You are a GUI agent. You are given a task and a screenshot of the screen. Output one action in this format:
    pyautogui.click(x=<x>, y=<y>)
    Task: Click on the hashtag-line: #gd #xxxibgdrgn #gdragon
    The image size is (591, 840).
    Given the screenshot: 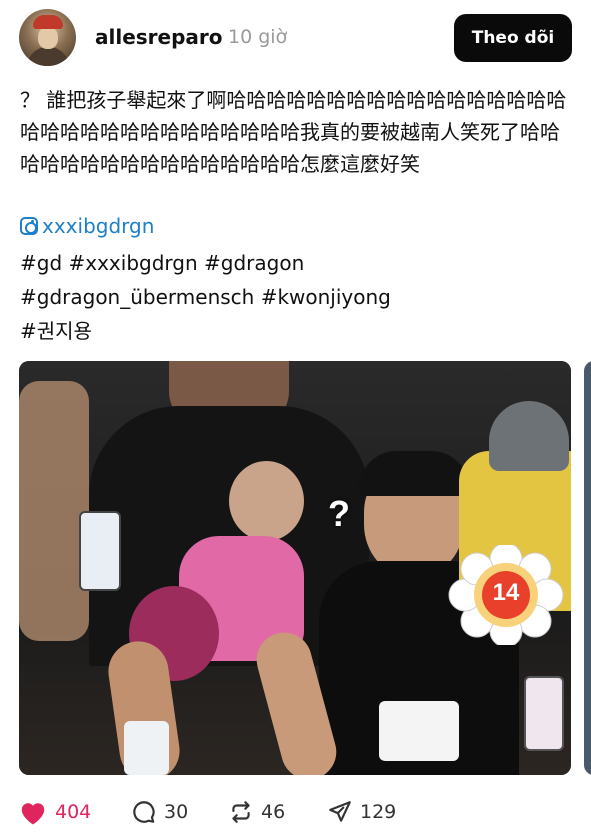 What is the action you would take?
    pyautogui.click(x=295, y=263)
    